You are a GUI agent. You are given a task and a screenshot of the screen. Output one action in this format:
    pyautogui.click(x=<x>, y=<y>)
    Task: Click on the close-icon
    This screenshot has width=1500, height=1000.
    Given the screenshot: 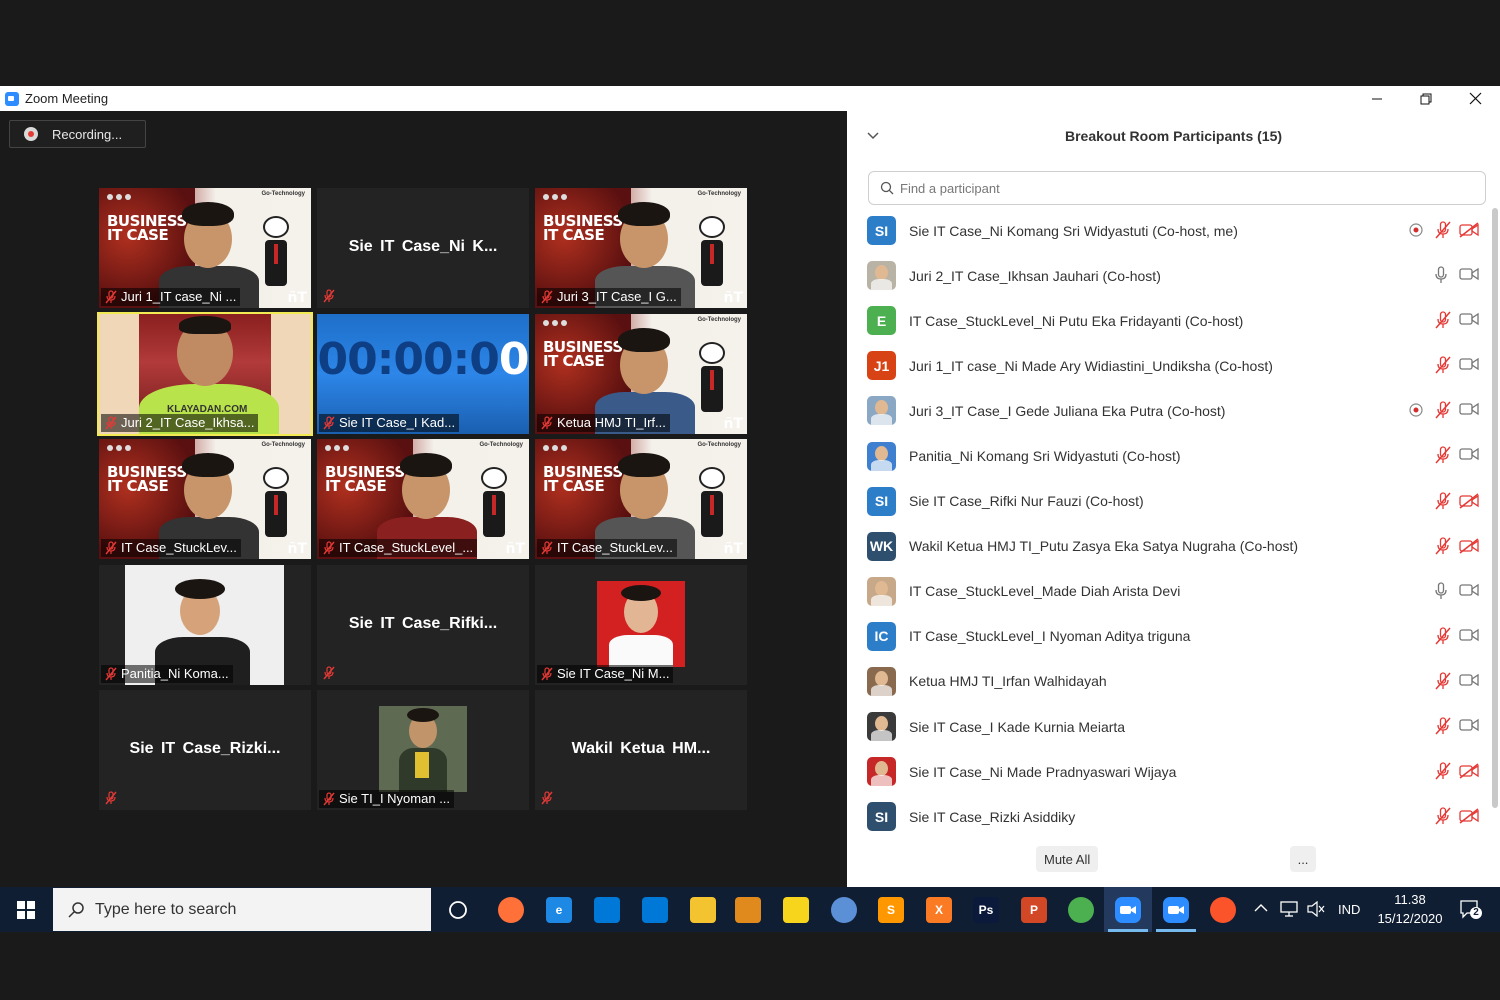 What is the action you would take?
    pyautogui.click(x=1475, y=98)
    